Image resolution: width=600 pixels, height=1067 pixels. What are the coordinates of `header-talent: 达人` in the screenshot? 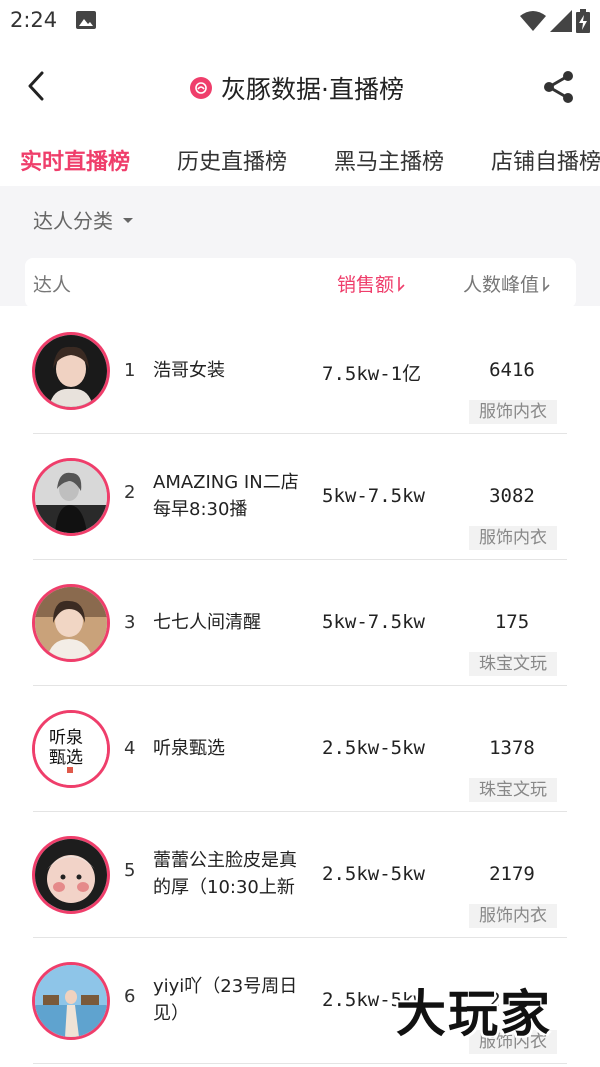 It's located at (52, 285).